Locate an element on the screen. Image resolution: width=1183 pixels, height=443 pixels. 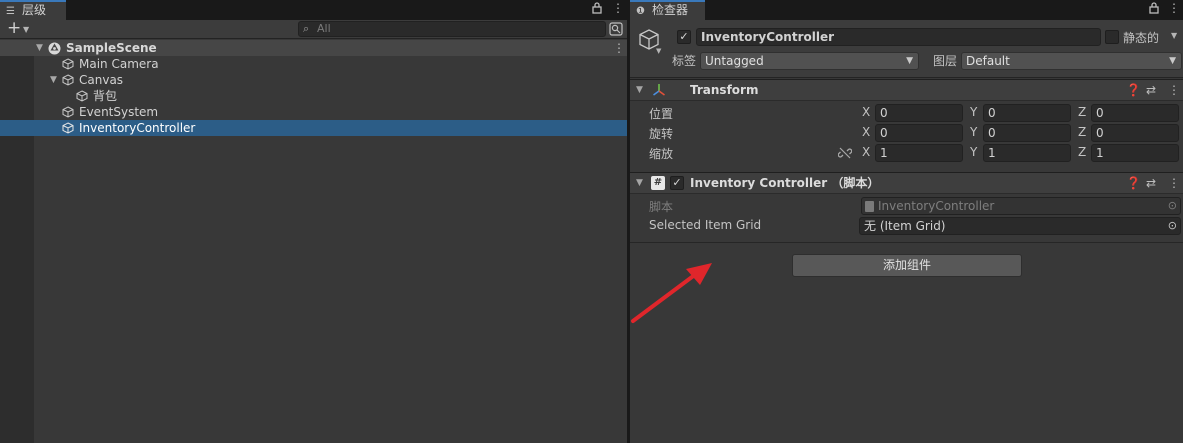
position-x-field: 0 is located at coordinates (919, 113).